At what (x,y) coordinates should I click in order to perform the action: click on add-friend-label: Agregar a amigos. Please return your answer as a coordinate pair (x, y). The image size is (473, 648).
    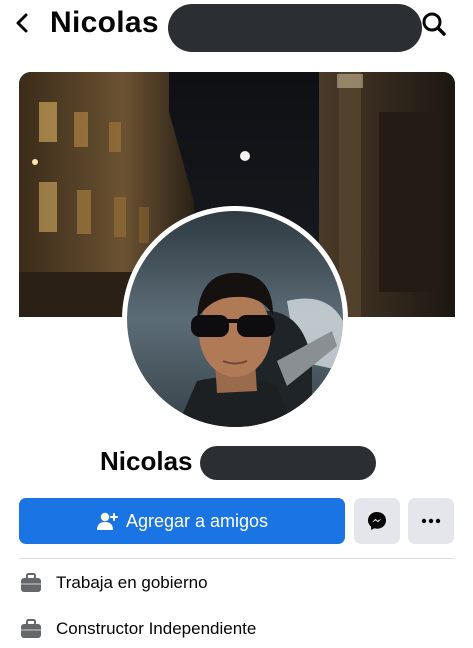
    Looking at the image, I should click on (197, 520).